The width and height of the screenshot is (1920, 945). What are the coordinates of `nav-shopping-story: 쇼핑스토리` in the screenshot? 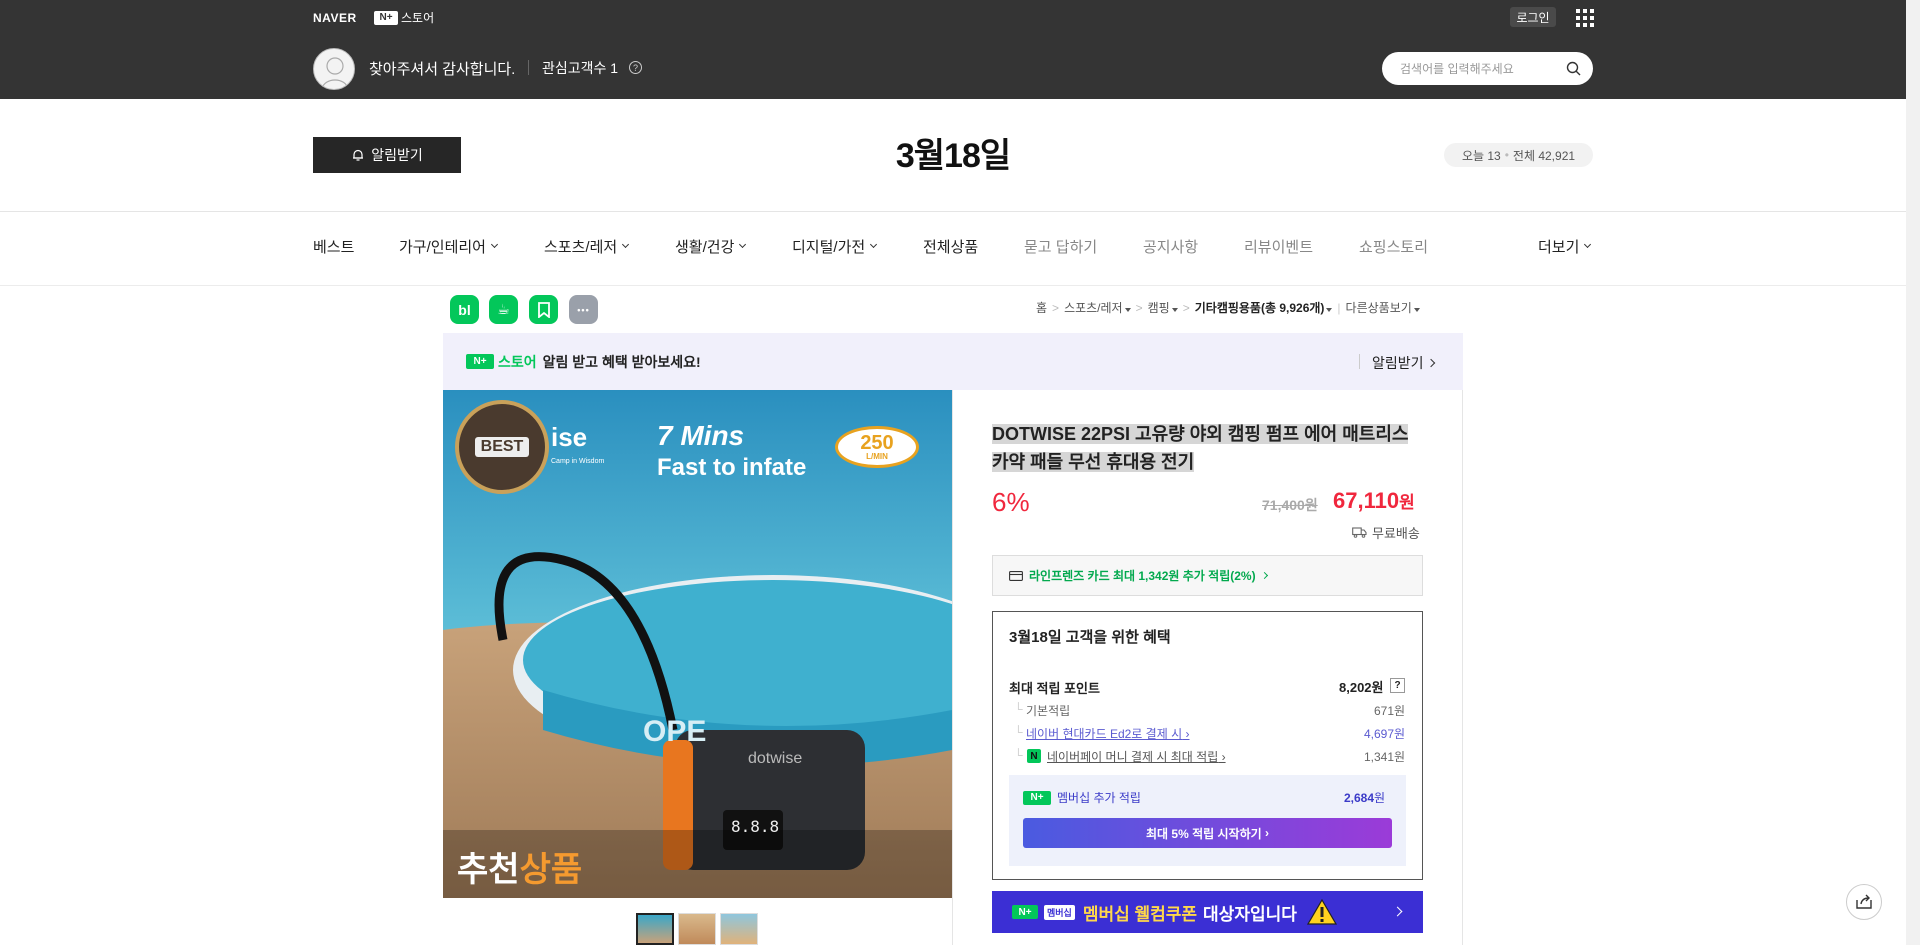 It's located at (1393, 246).